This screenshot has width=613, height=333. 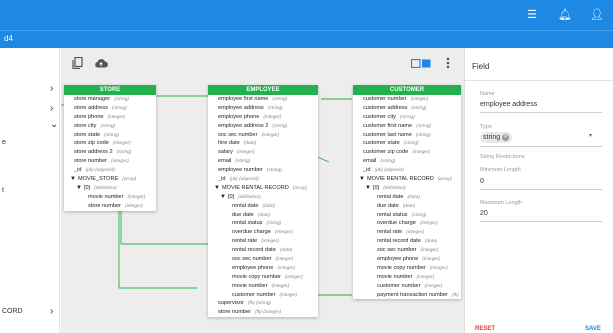 I want to click on field-row: employee first name (string), so click(x=263, y=99).